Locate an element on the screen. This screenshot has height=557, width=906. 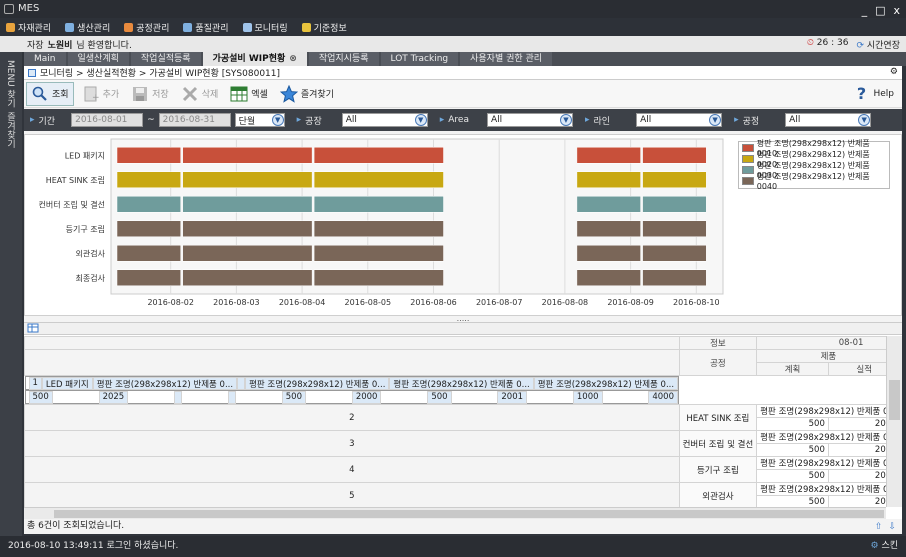
favorite-button: 즐겨찾기 is located at coordinates (307, 94).